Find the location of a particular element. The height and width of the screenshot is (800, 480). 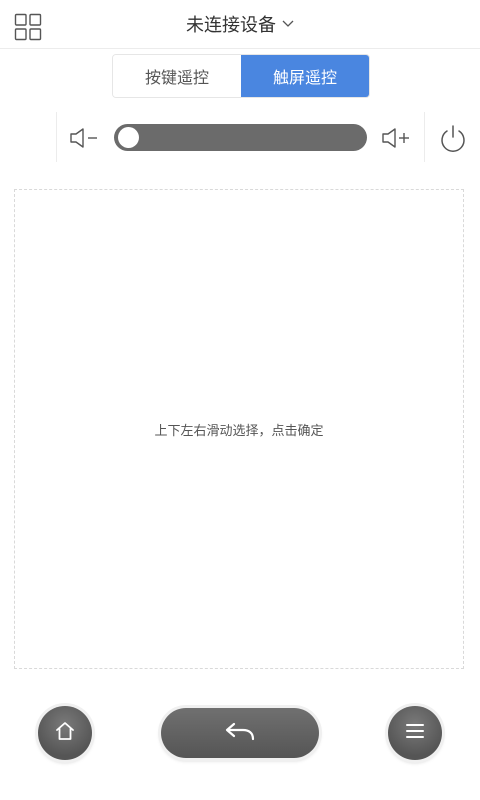

power-icon is located at coordinates (453, 138).